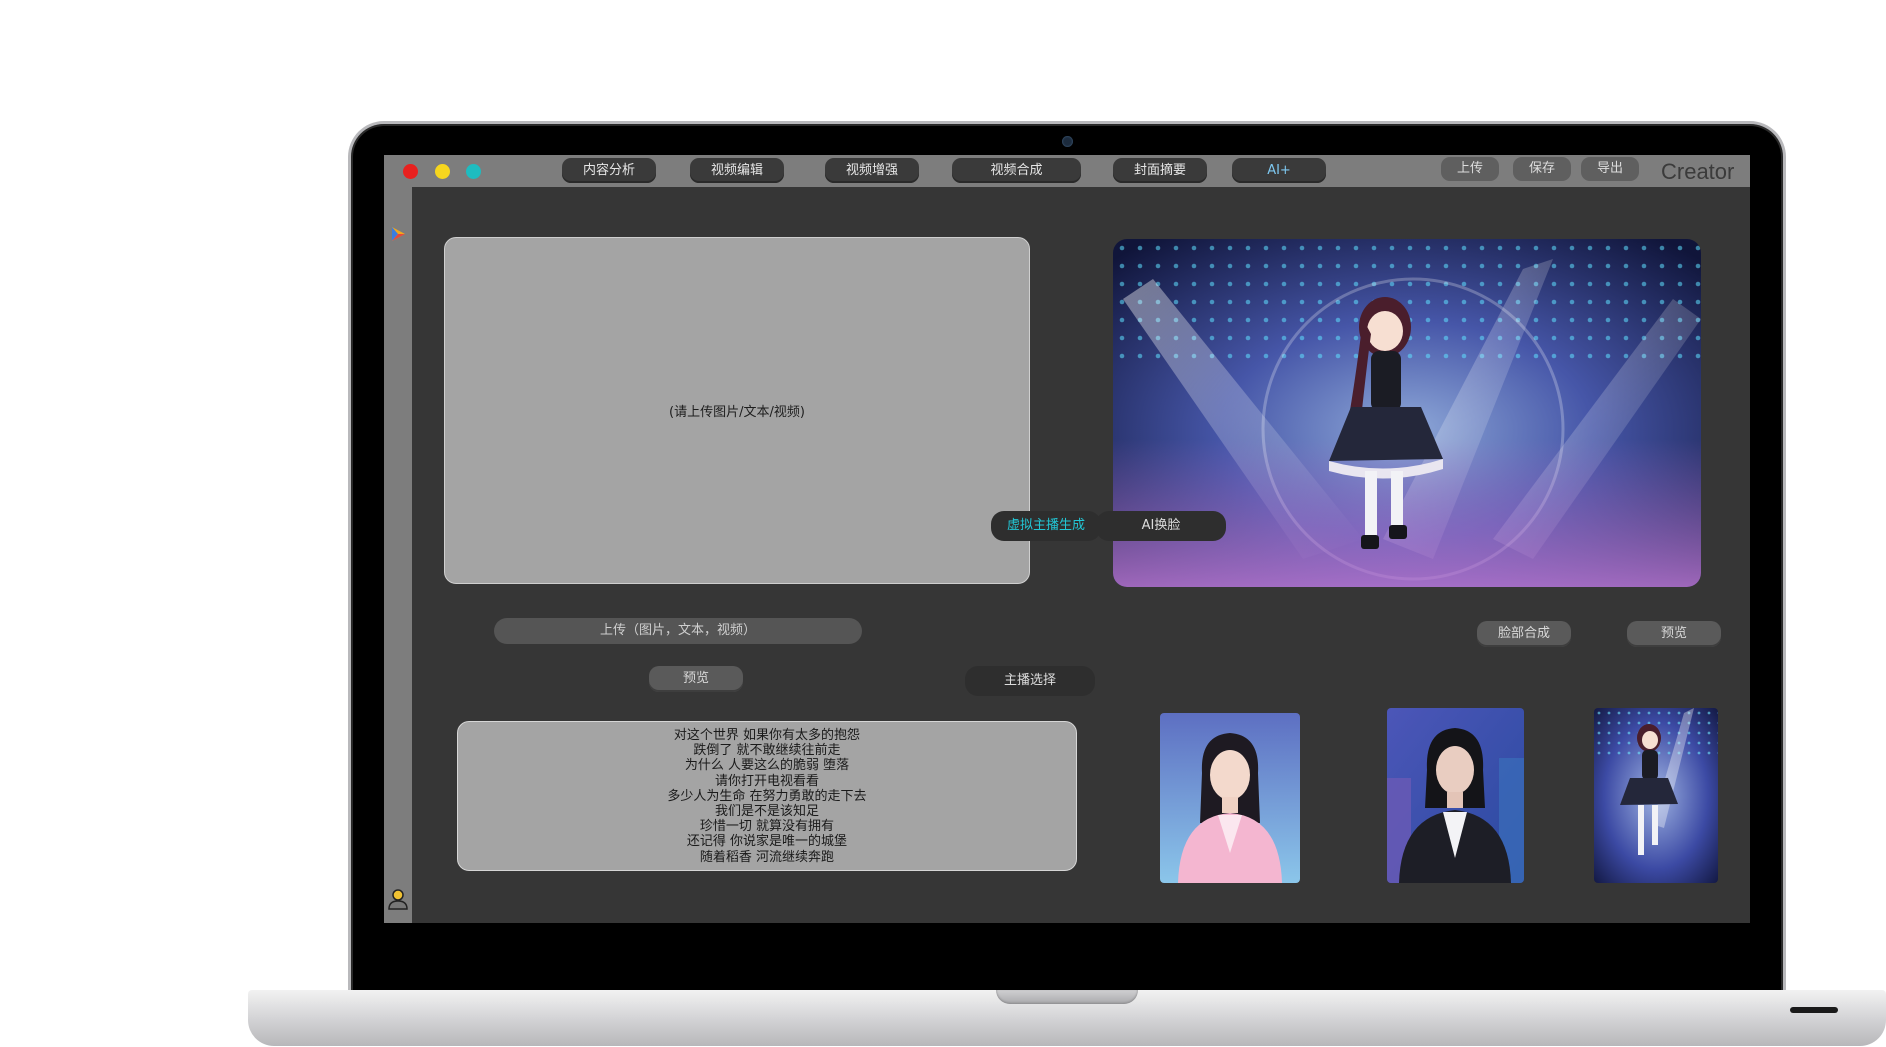 The width and height of the screenshot is (1886, 1047). I want to click on save-button: 保存, so click(1542, 169).